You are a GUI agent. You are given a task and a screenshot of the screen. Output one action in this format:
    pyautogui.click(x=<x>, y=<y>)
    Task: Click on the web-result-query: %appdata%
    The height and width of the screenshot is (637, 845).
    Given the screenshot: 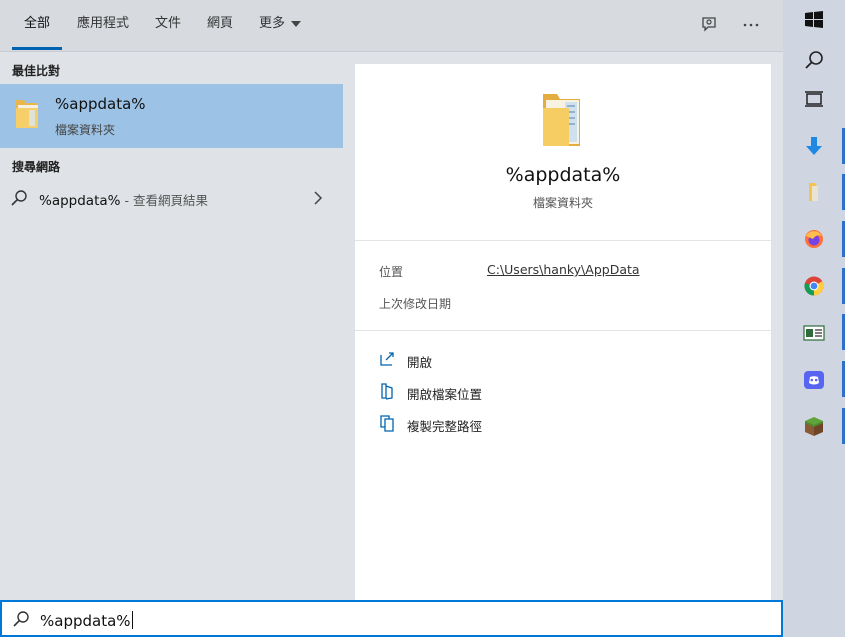 What is the action you would take?
    pyautogui.click(x=80, y=201)
    